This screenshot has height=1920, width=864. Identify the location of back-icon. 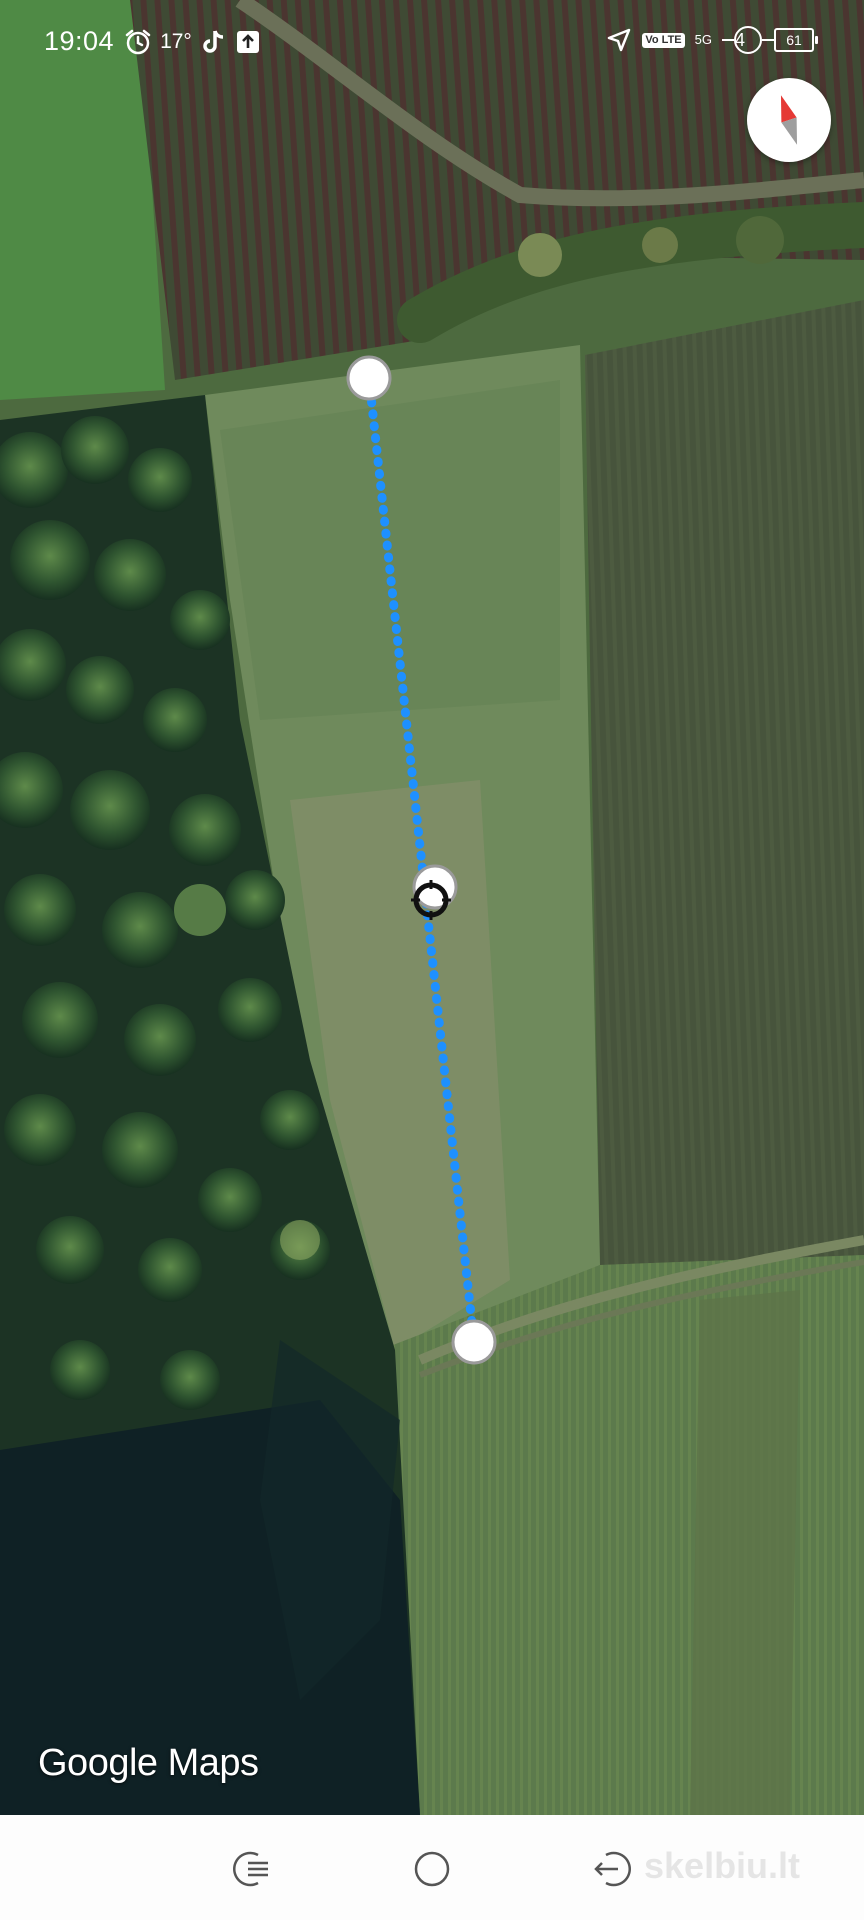
(612, 1869).